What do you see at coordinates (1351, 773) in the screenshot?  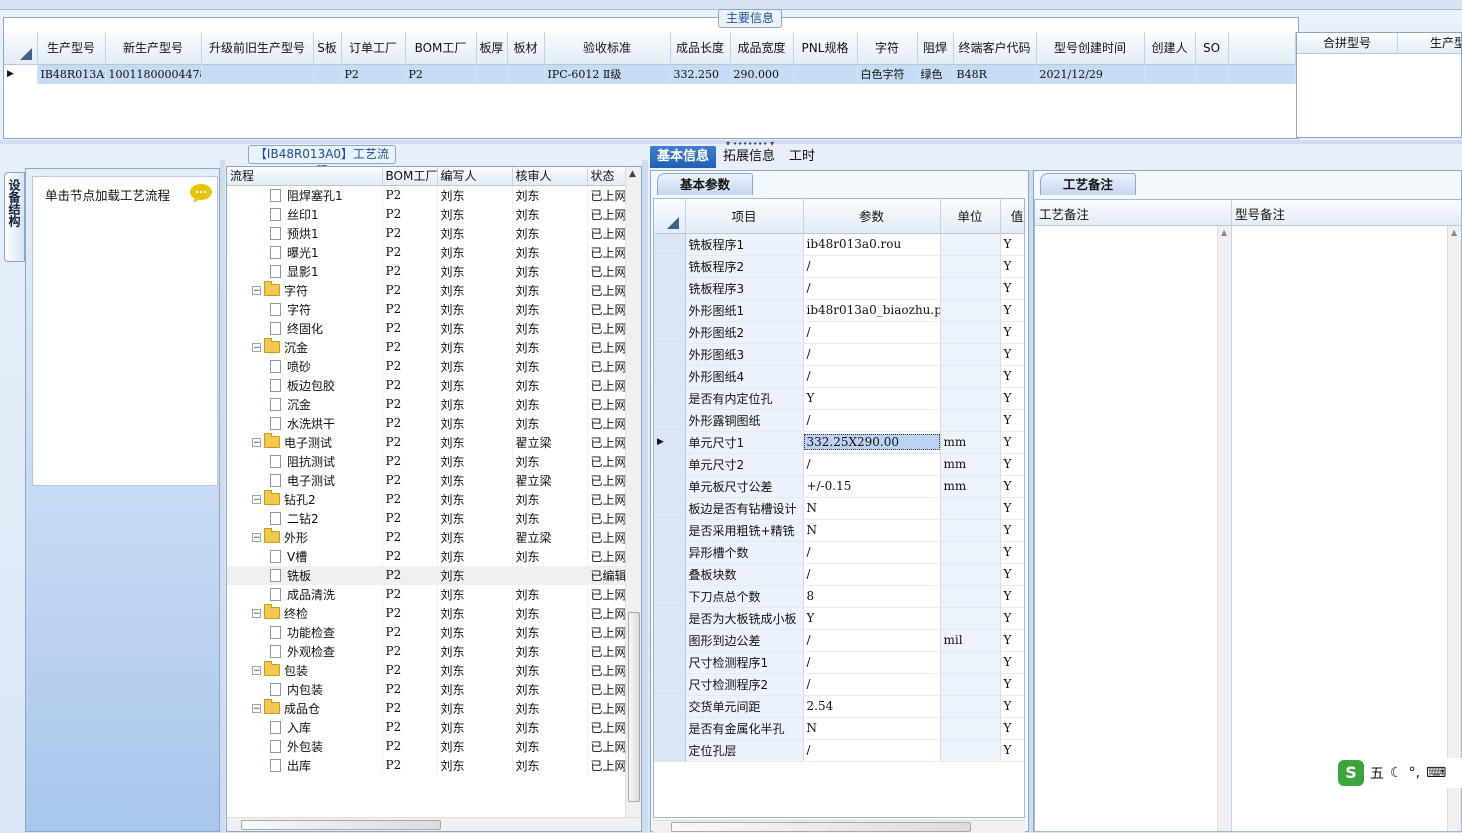 I see `sogou-logo-icon: S` at bounding box center [1351, 773].